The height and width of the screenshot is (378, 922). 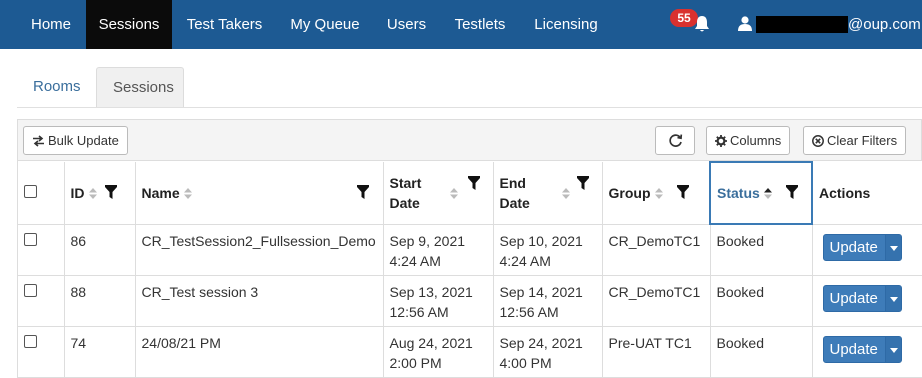 What do you see at coordinates (514, 202) in the screenshot?
I see `header-end-label-2: Date` at bounding box center [514, 202].